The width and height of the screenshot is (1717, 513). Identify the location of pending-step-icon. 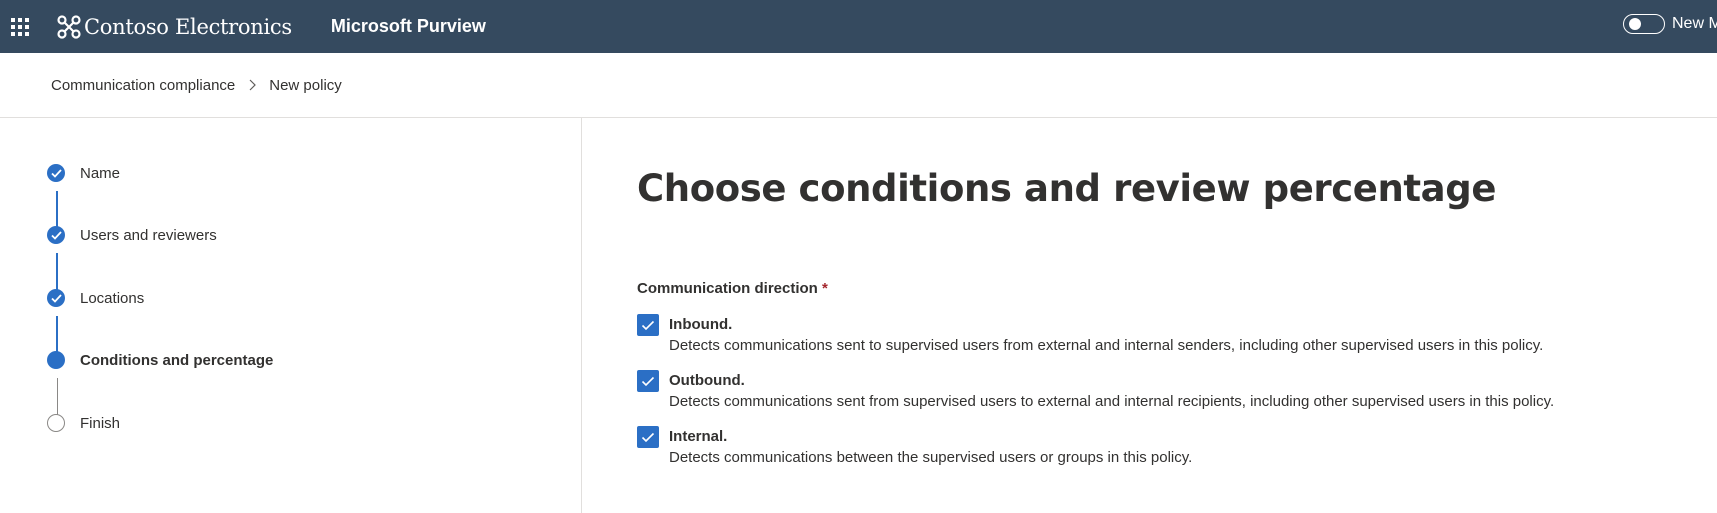
(56, 423).